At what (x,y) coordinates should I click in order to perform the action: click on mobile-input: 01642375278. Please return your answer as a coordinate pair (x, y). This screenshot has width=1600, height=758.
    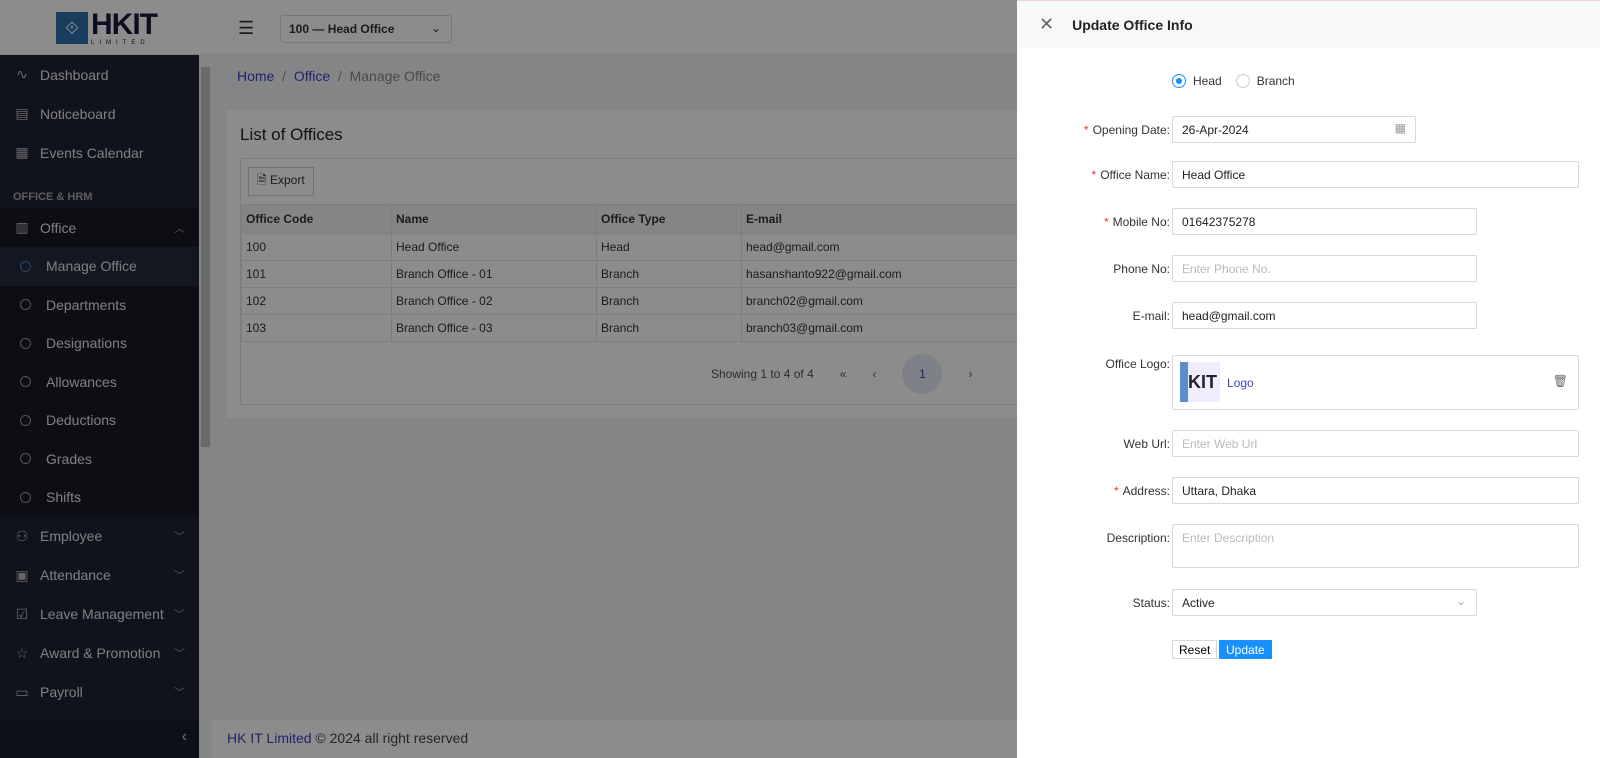
    Looking at the image, I should click on (1324, 221).